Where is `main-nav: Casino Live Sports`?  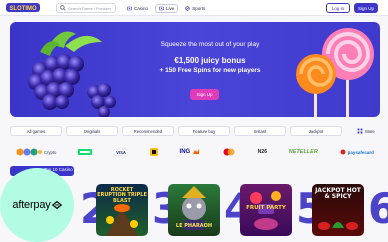
main-nav: Casino Live Sports is located at coordinates (166, 8).